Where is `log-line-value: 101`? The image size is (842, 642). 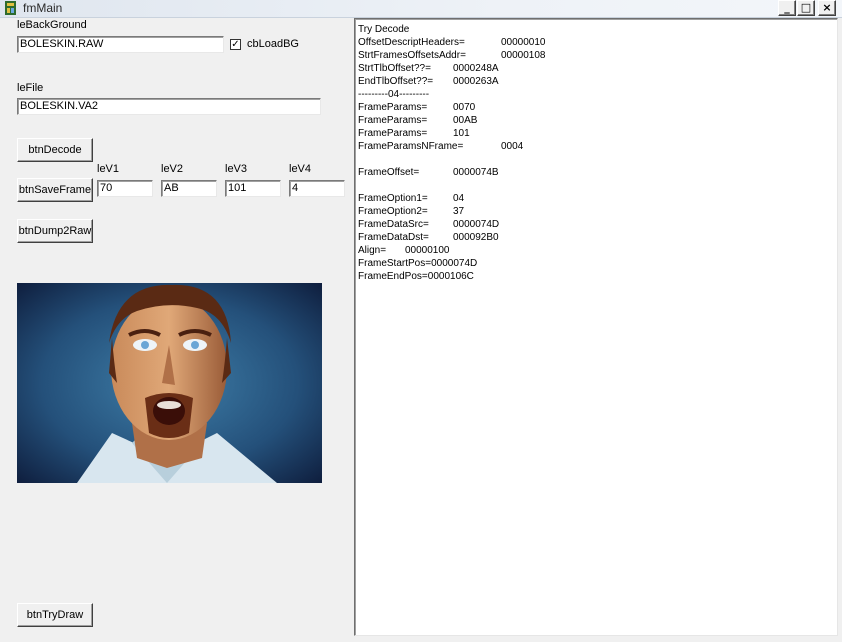 log-line-value: 101 is located at coordinates (461, 133).